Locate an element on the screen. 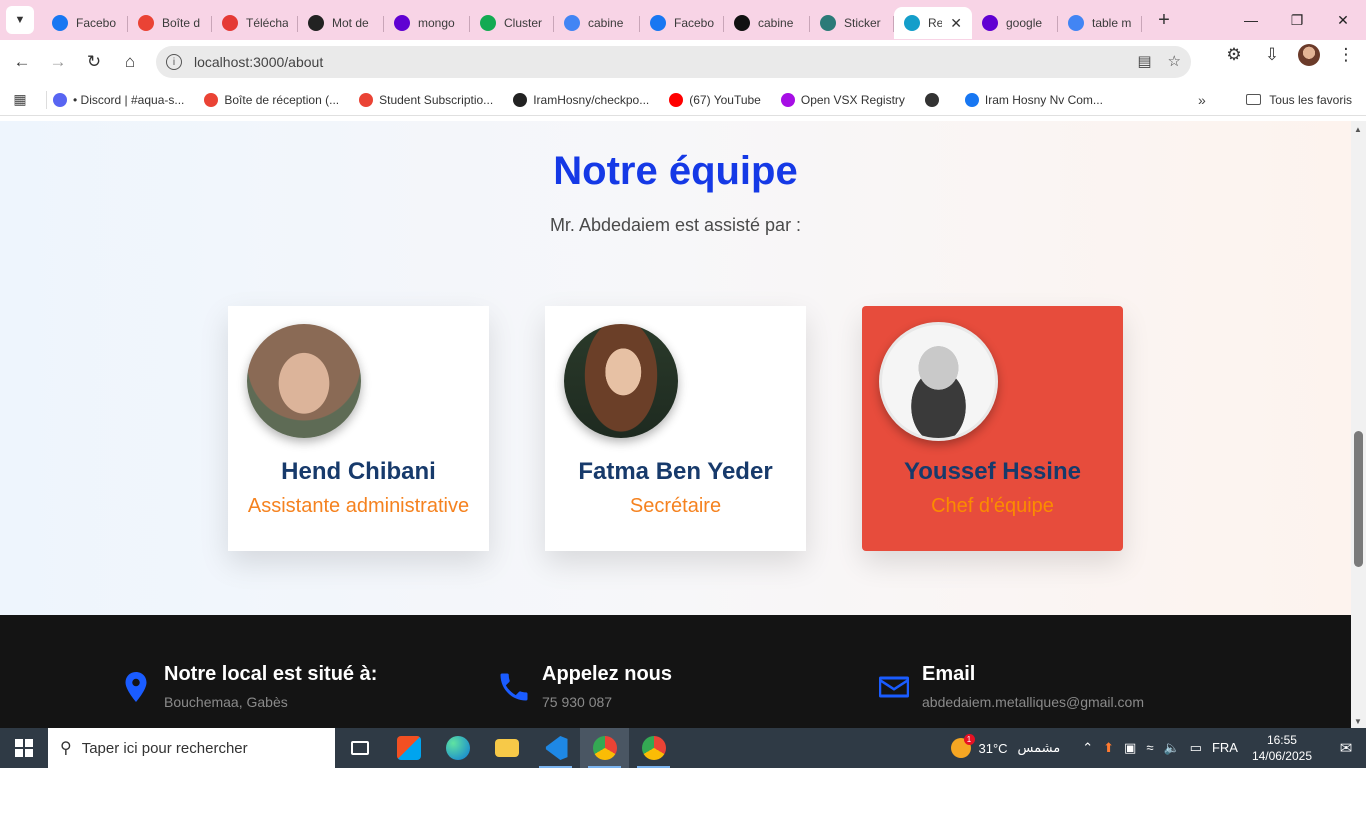 This screenshot has width=1366, height=823. browser-tab: table m is located at coordinates (1100, 23).